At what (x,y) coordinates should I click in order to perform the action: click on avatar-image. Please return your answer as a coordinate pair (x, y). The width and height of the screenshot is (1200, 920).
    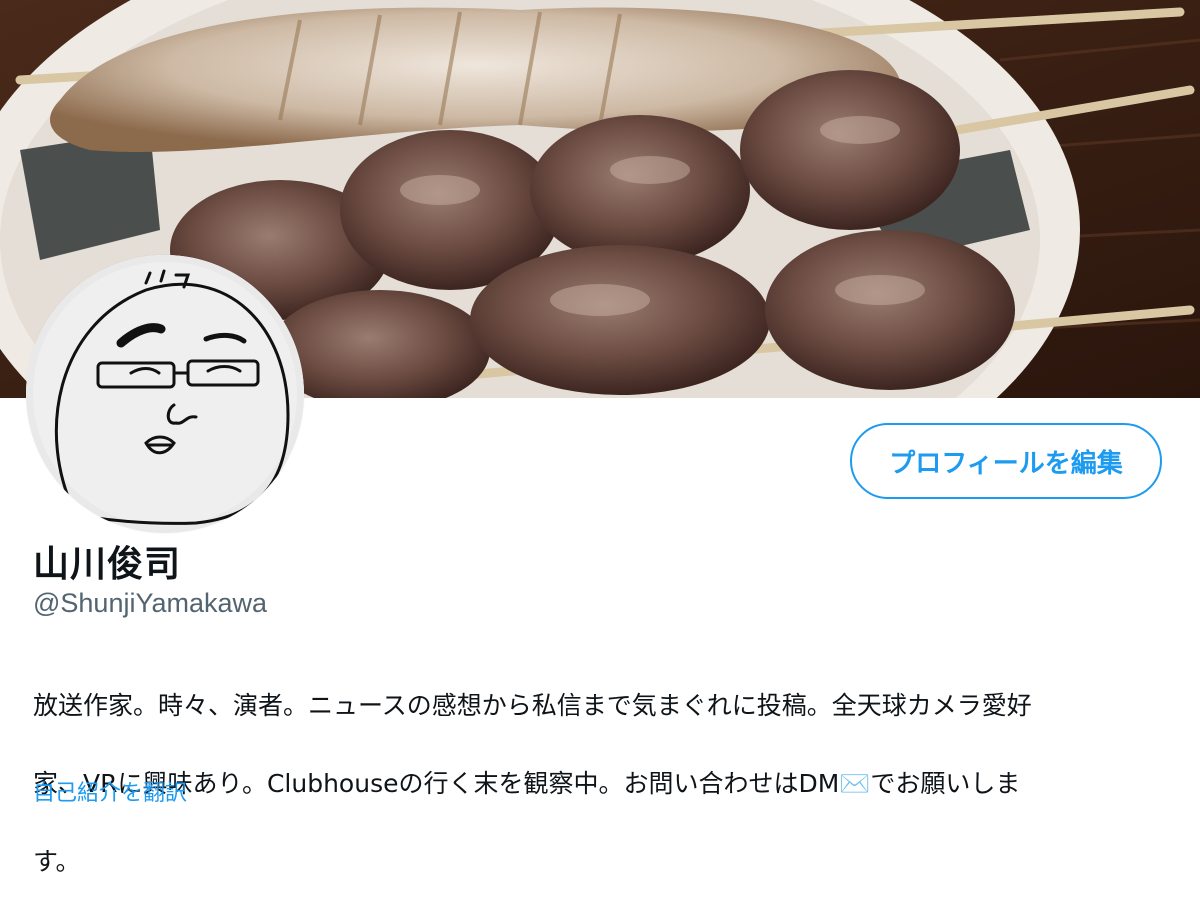
    Looking at the image, I should click on (165, 394).